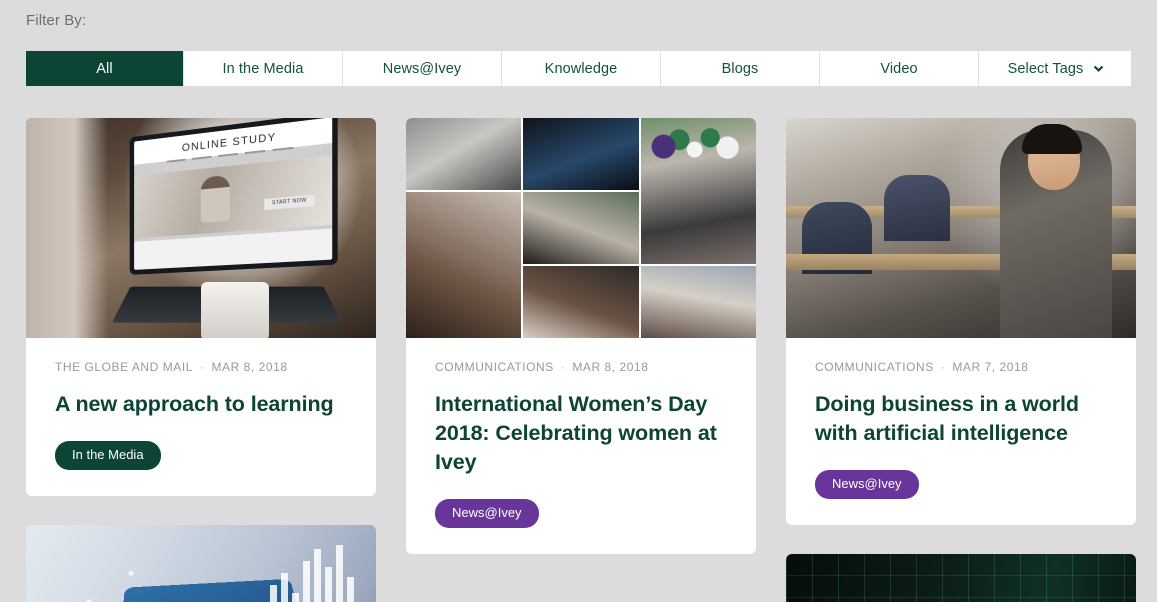  I want to click on article-date: MAR 7, 2018, so click(990, 367).